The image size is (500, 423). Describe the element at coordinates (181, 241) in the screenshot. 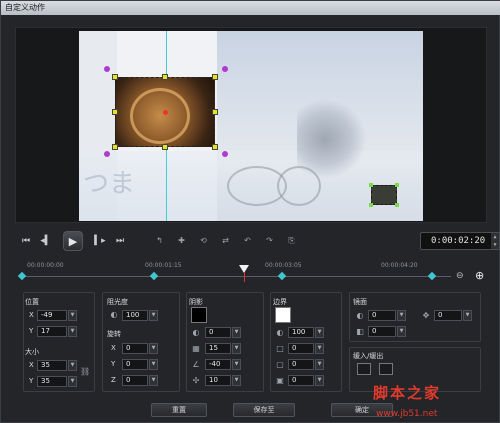

I see `add-keyframe-icon: ✚` at that location.